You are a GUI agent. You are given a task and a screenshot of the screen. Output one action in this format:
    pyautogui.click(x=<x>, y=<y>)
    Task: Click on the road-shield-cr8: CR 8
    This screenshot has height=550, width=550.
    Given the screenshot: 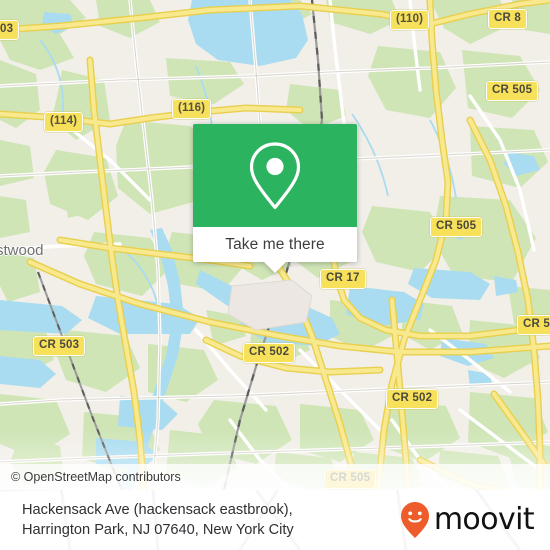 What is the action you would take?
    pyautogui.click(x=508, y=19)
    